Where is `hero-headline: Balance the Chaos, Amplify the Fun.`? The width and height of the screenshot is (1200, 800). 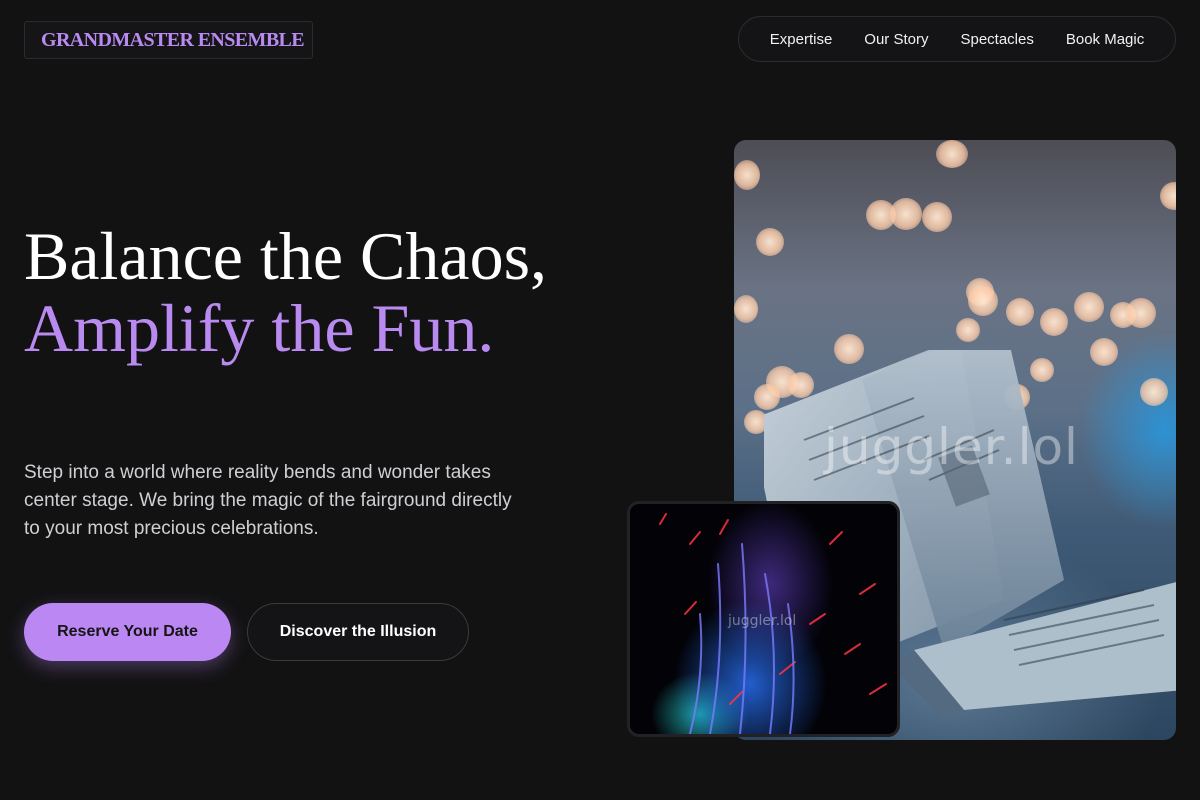
hero-headline: Balance the Chaos, Amplify the Fun. is located at coordinates (334, 292).